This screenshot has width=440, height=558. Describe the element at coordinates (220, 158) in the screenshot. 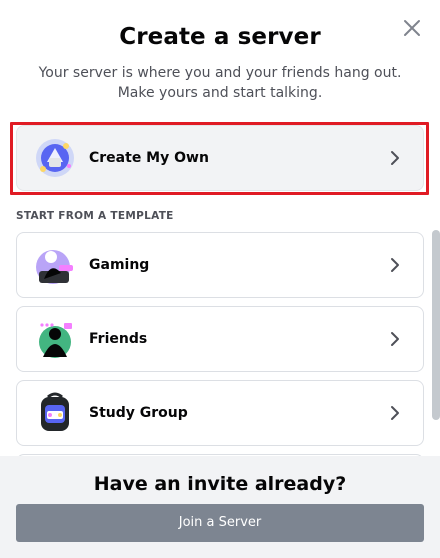

I see `create-my-own-option: Create My Own` at that location.